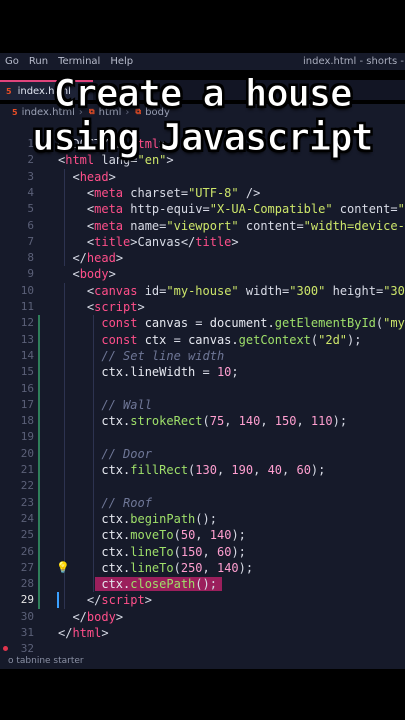 The height and width of the screenshot is (720, 405). What do you see at coordinates (202, 535) in the screenshot?
I see `code-line: 25 ctx.moveTo(50, 140);` at bounding box center [202, 535].